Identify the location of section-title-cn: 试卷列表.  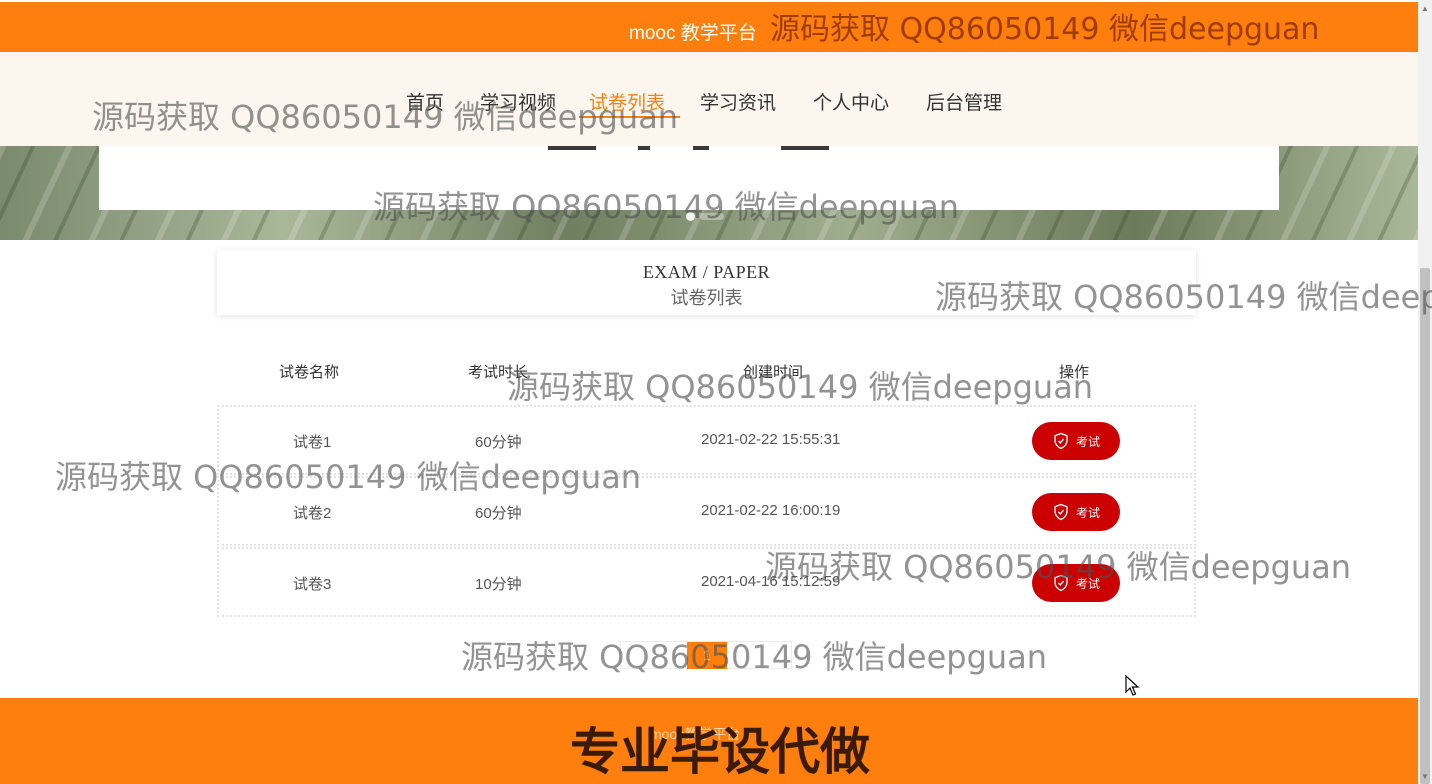
(706, 298).